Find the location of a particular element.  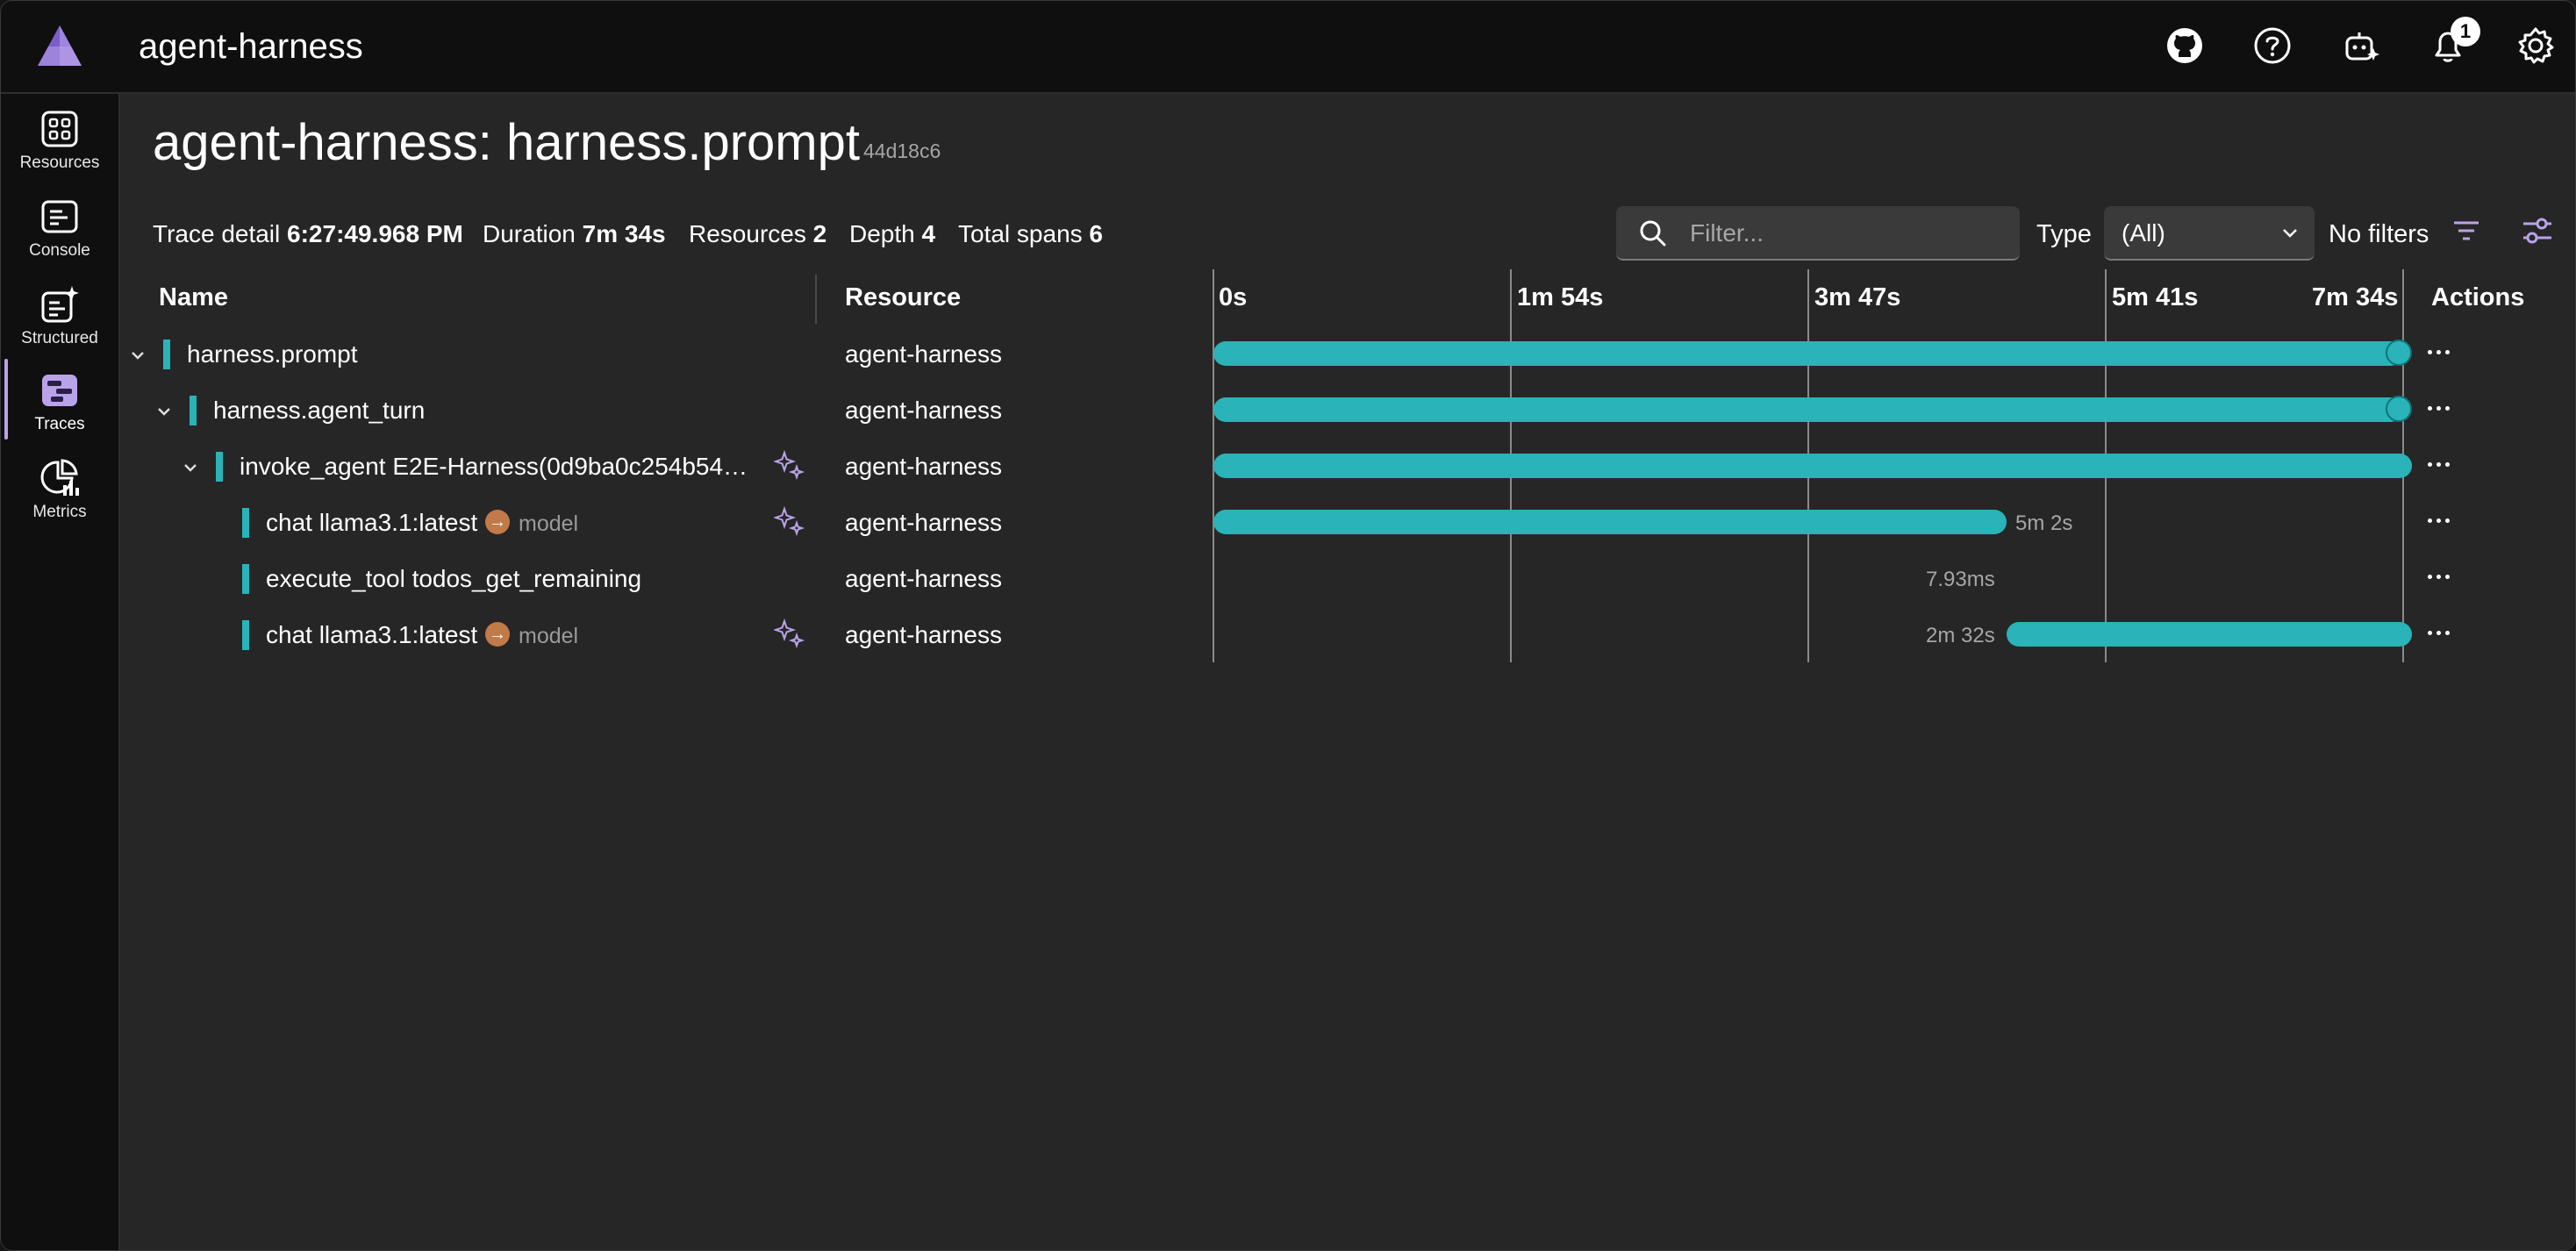

resources-meta: Resources 2 is located at coordinates (757, 234).